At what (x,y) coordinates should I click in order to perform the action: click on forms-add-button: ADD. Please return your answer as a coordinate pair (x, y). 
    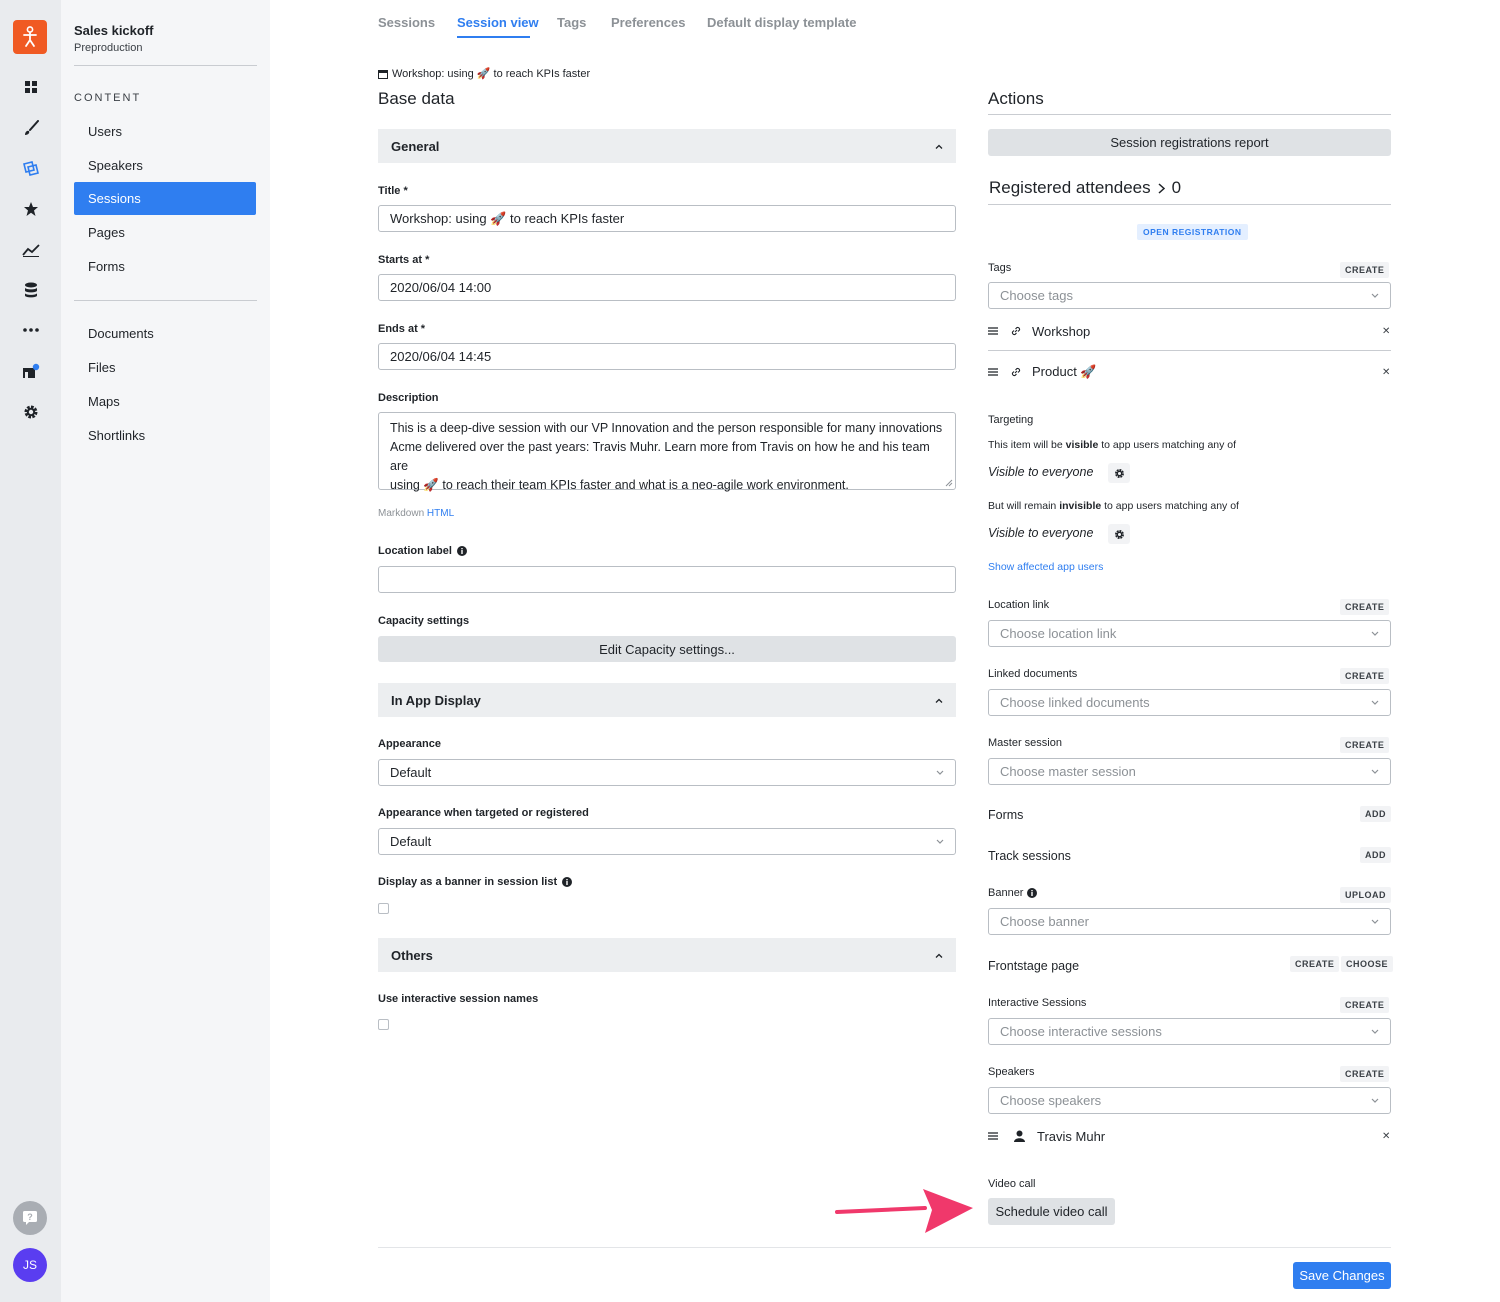
    Looking at the image, I should click on (1375, 814).